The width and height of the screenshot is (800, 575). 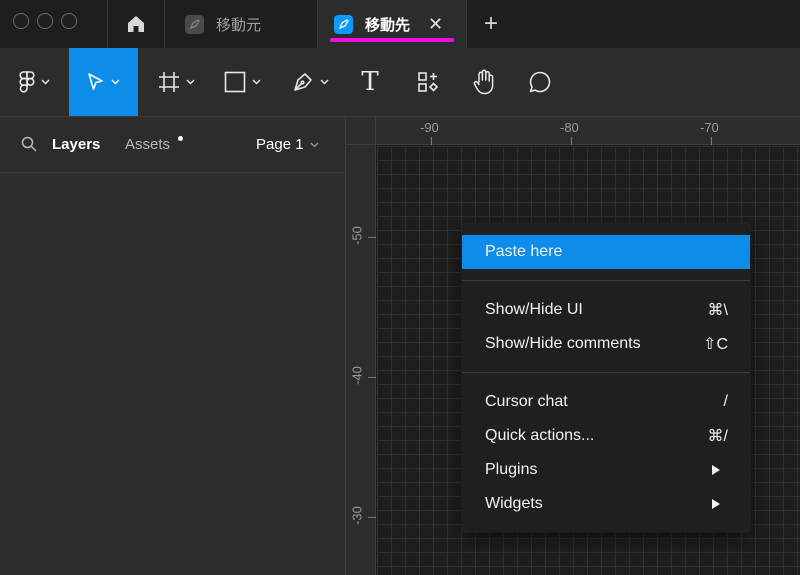 I want to click on menu-item-paste-here: Paste here, so click(x=606, y=252).